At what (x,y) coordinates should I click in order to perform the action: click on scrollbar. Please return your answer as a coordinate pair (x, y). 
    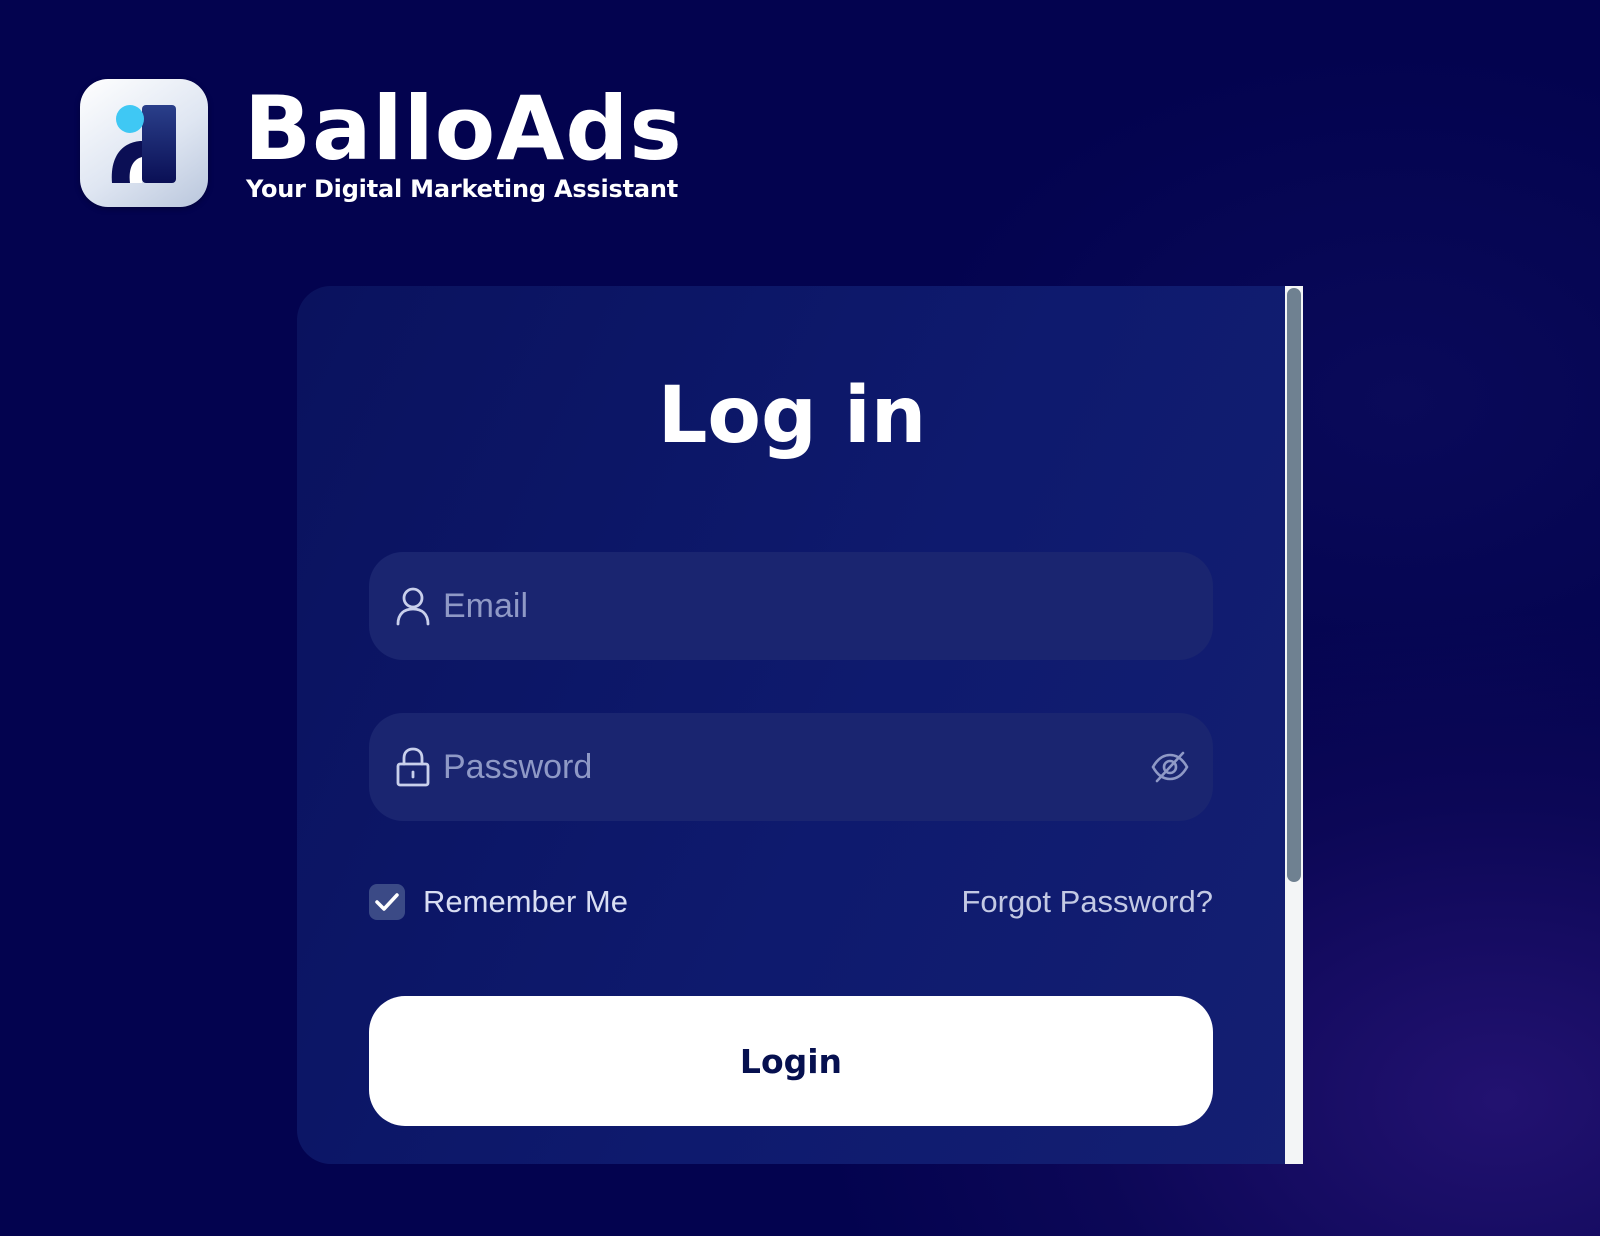
    Looking at the image, I should click on (1294, 725).